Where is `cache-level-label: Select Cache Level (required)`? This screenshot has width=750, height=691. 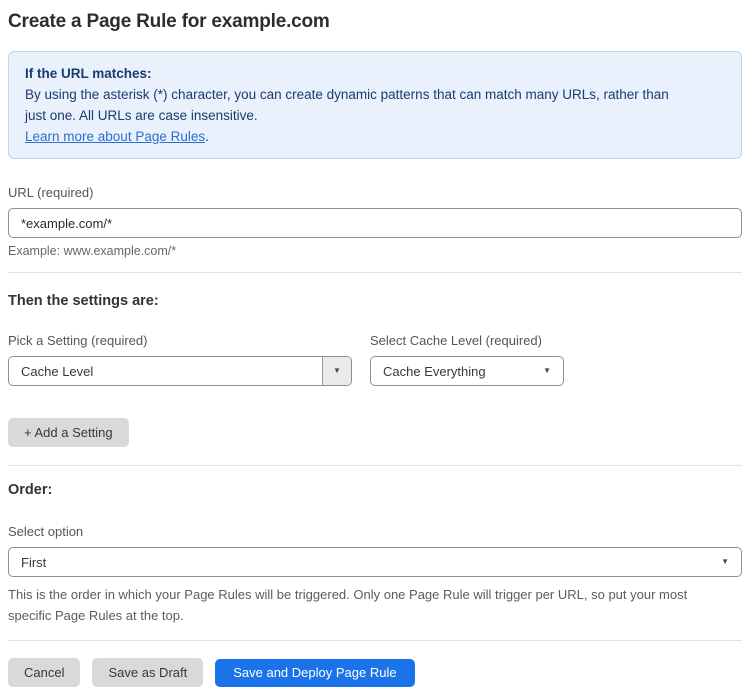
cache-level-label: Select Cache Level (required) is located at coordinates (456, 340).